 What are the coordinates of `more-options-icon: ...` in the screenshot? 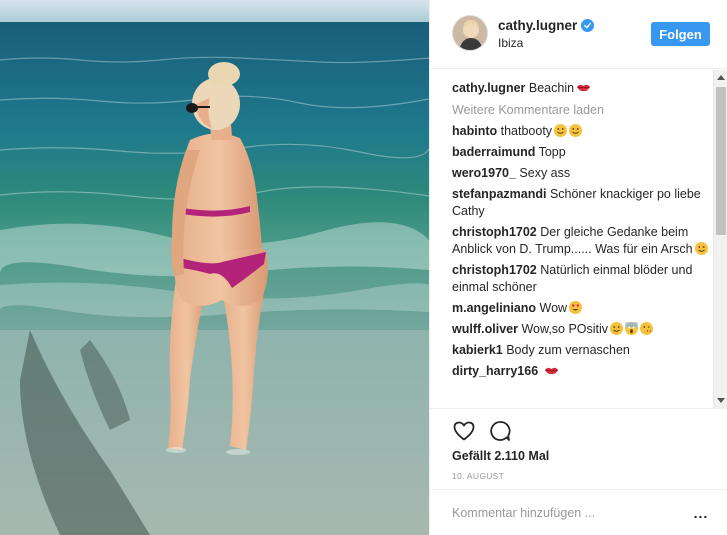 It's located at (701, 513).